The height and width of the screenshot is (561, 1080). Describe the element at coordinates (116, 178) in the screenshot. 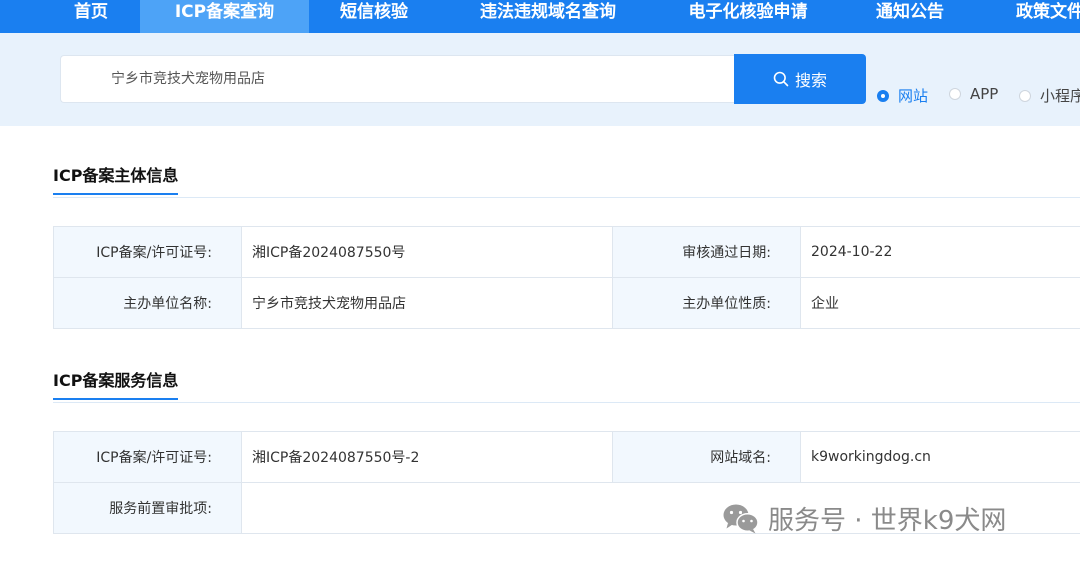

I see `section-title-subject-info: ICP备案主体信息` at that location.